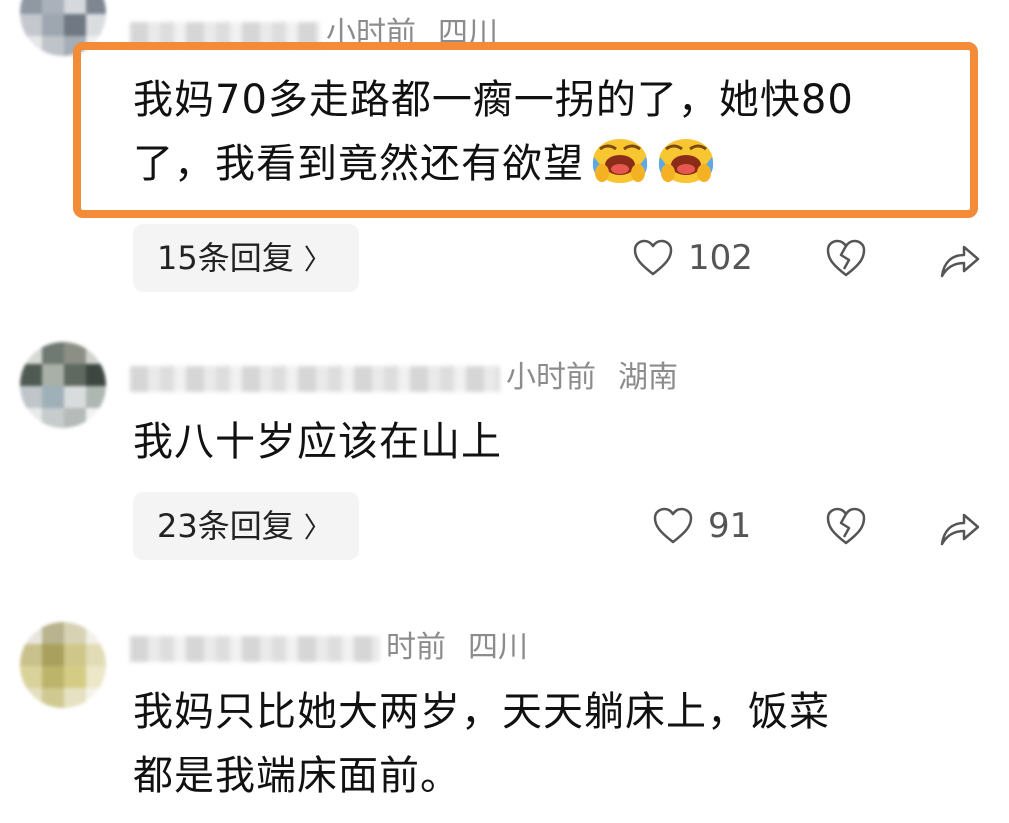 The height and width of the screenshot is (823, 1009). Describe the element at coordinates (481, 712) in the screenshot. I see `comment-text-line: 我妈只比她大两岁，天天躺床上，饭菜` at that location.